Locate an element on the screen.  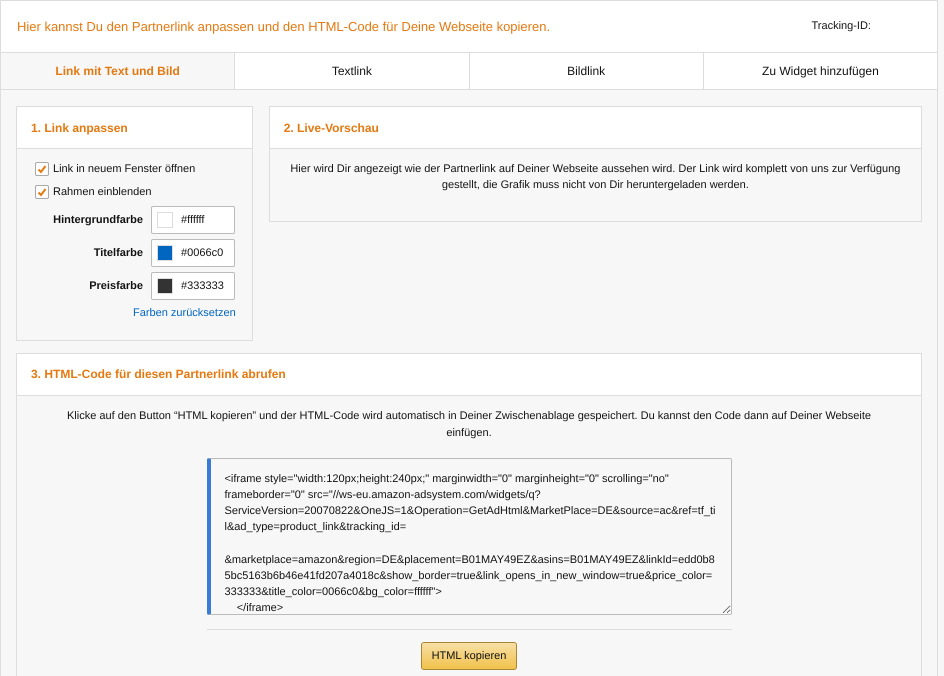
checkbox-label: Link in neuem Fenster öffnen is located at coordinates (124, 169).